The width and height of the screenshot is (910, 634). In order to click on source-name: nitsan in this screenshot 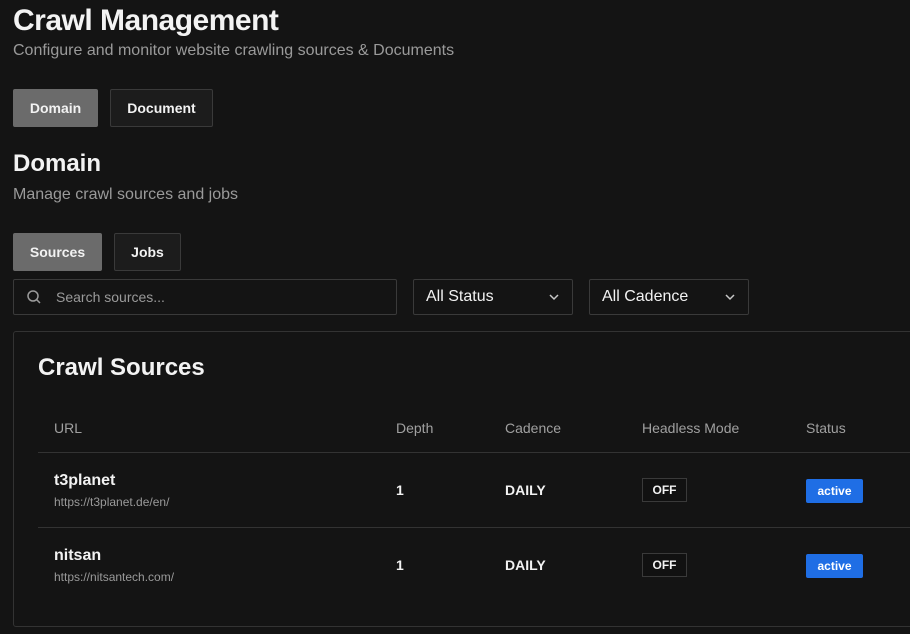, I will do `click(78, 555)`.